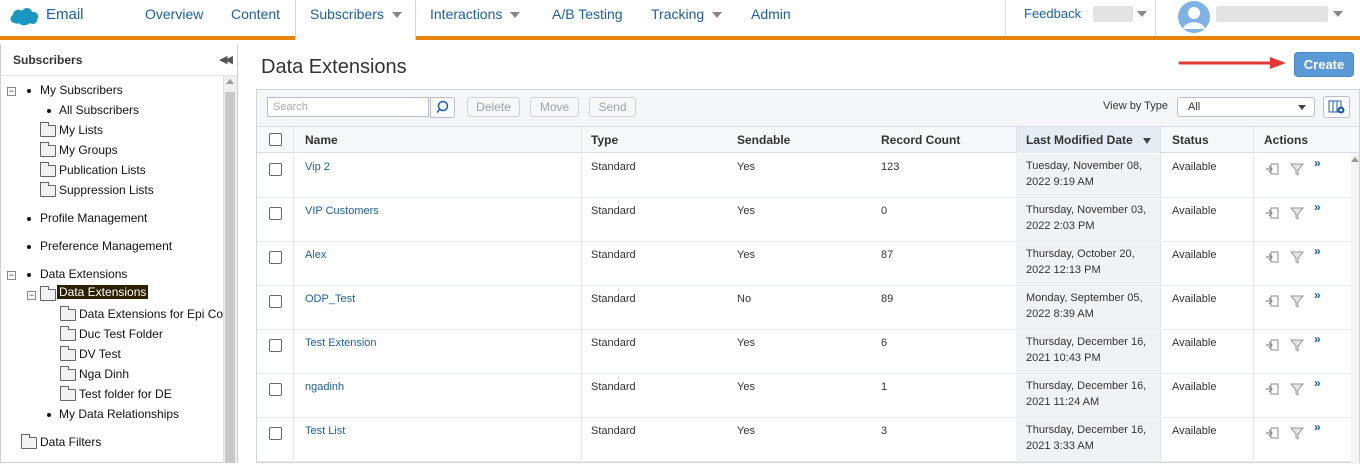  I want to click on tree-all-subscribers: All Subscribers, so click(99, 110).